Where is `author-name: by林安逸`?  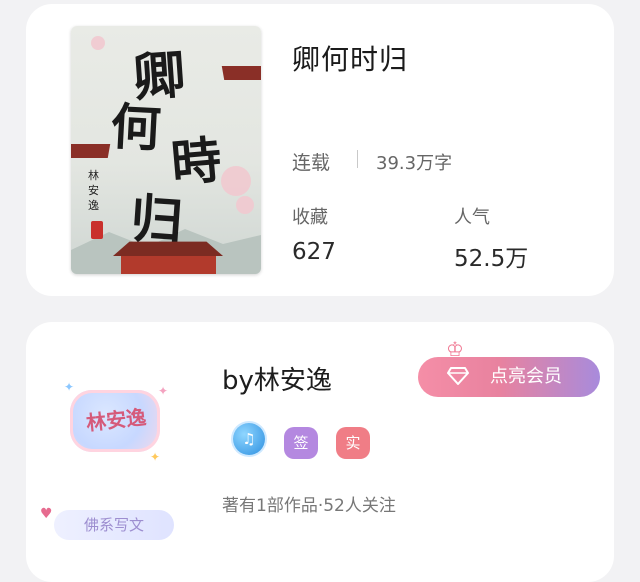 author-name: by林安逸 is located at coordinates (277, 378).